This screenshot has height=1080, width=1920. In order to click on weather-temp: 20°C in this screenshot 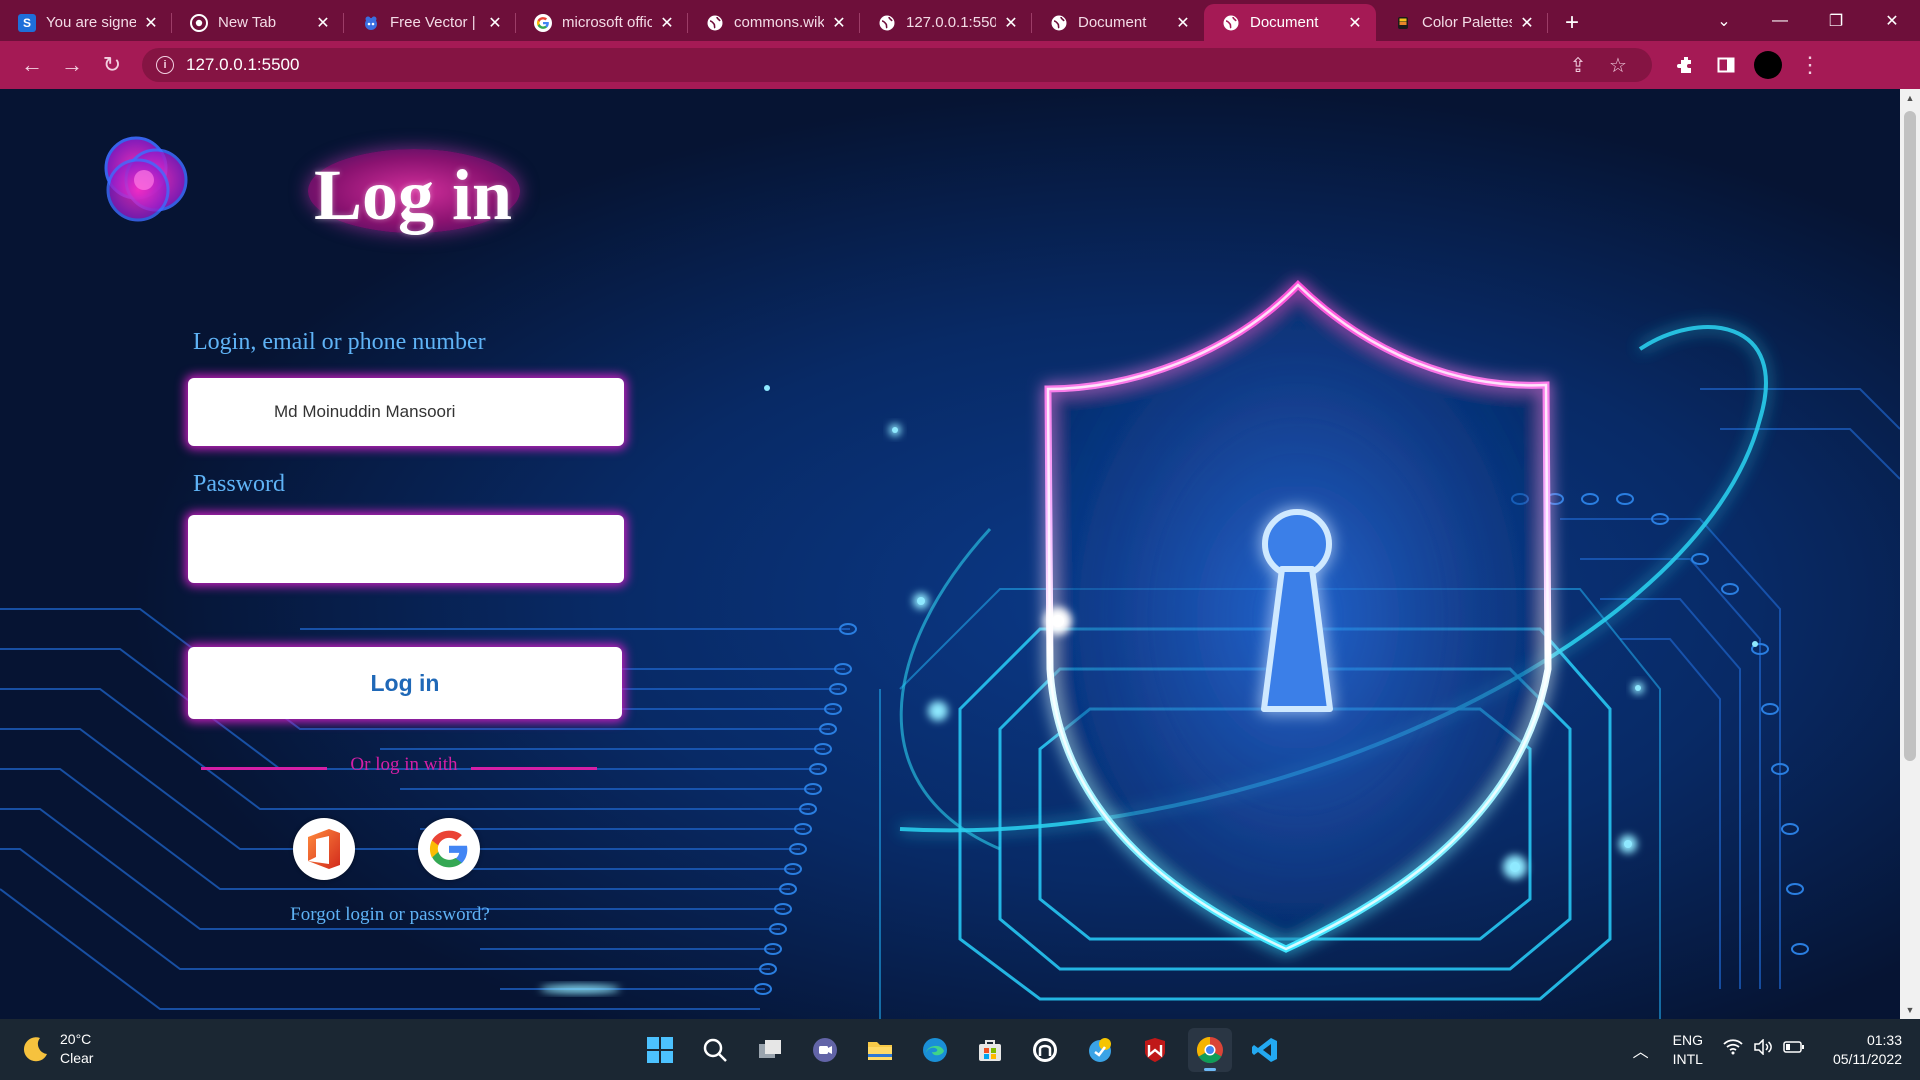, I will do `click(76, 1039)`.